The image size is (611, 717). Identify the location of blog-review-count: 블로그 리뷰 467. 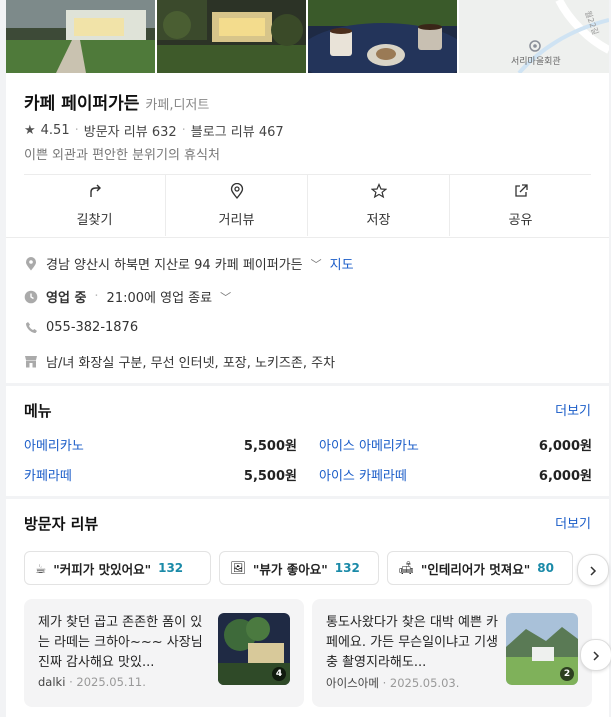
(237, 130).